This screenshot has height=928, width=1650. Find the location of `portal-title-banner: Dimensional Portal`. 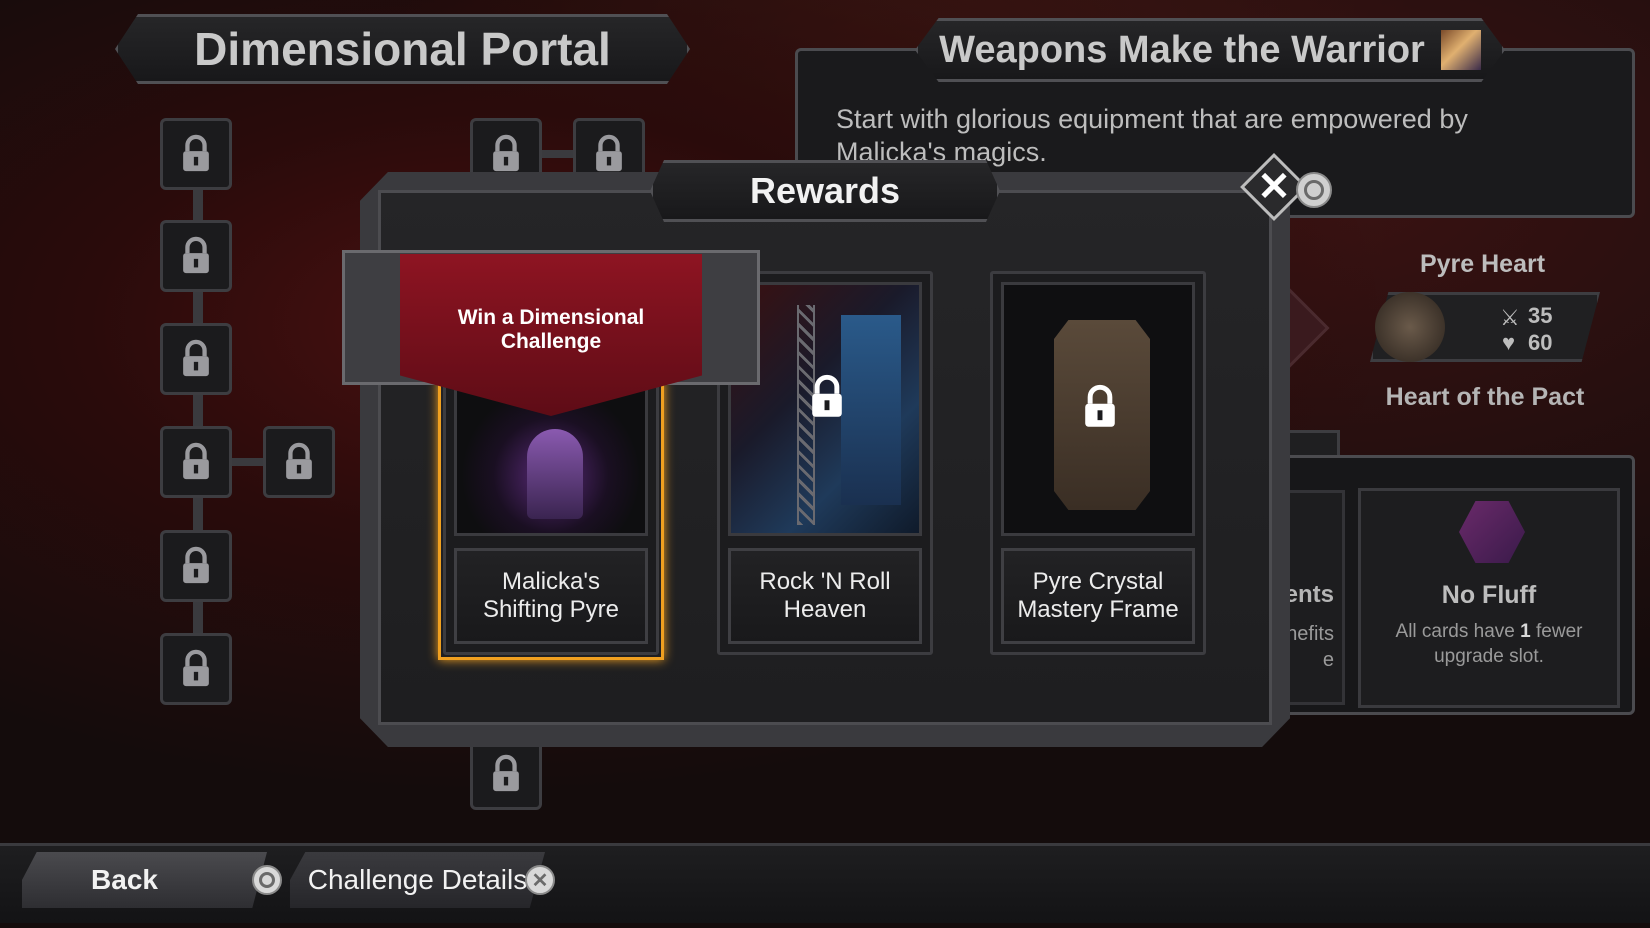

portal-title-banner: Dimensional Portal is located at coordinates (402, 49).